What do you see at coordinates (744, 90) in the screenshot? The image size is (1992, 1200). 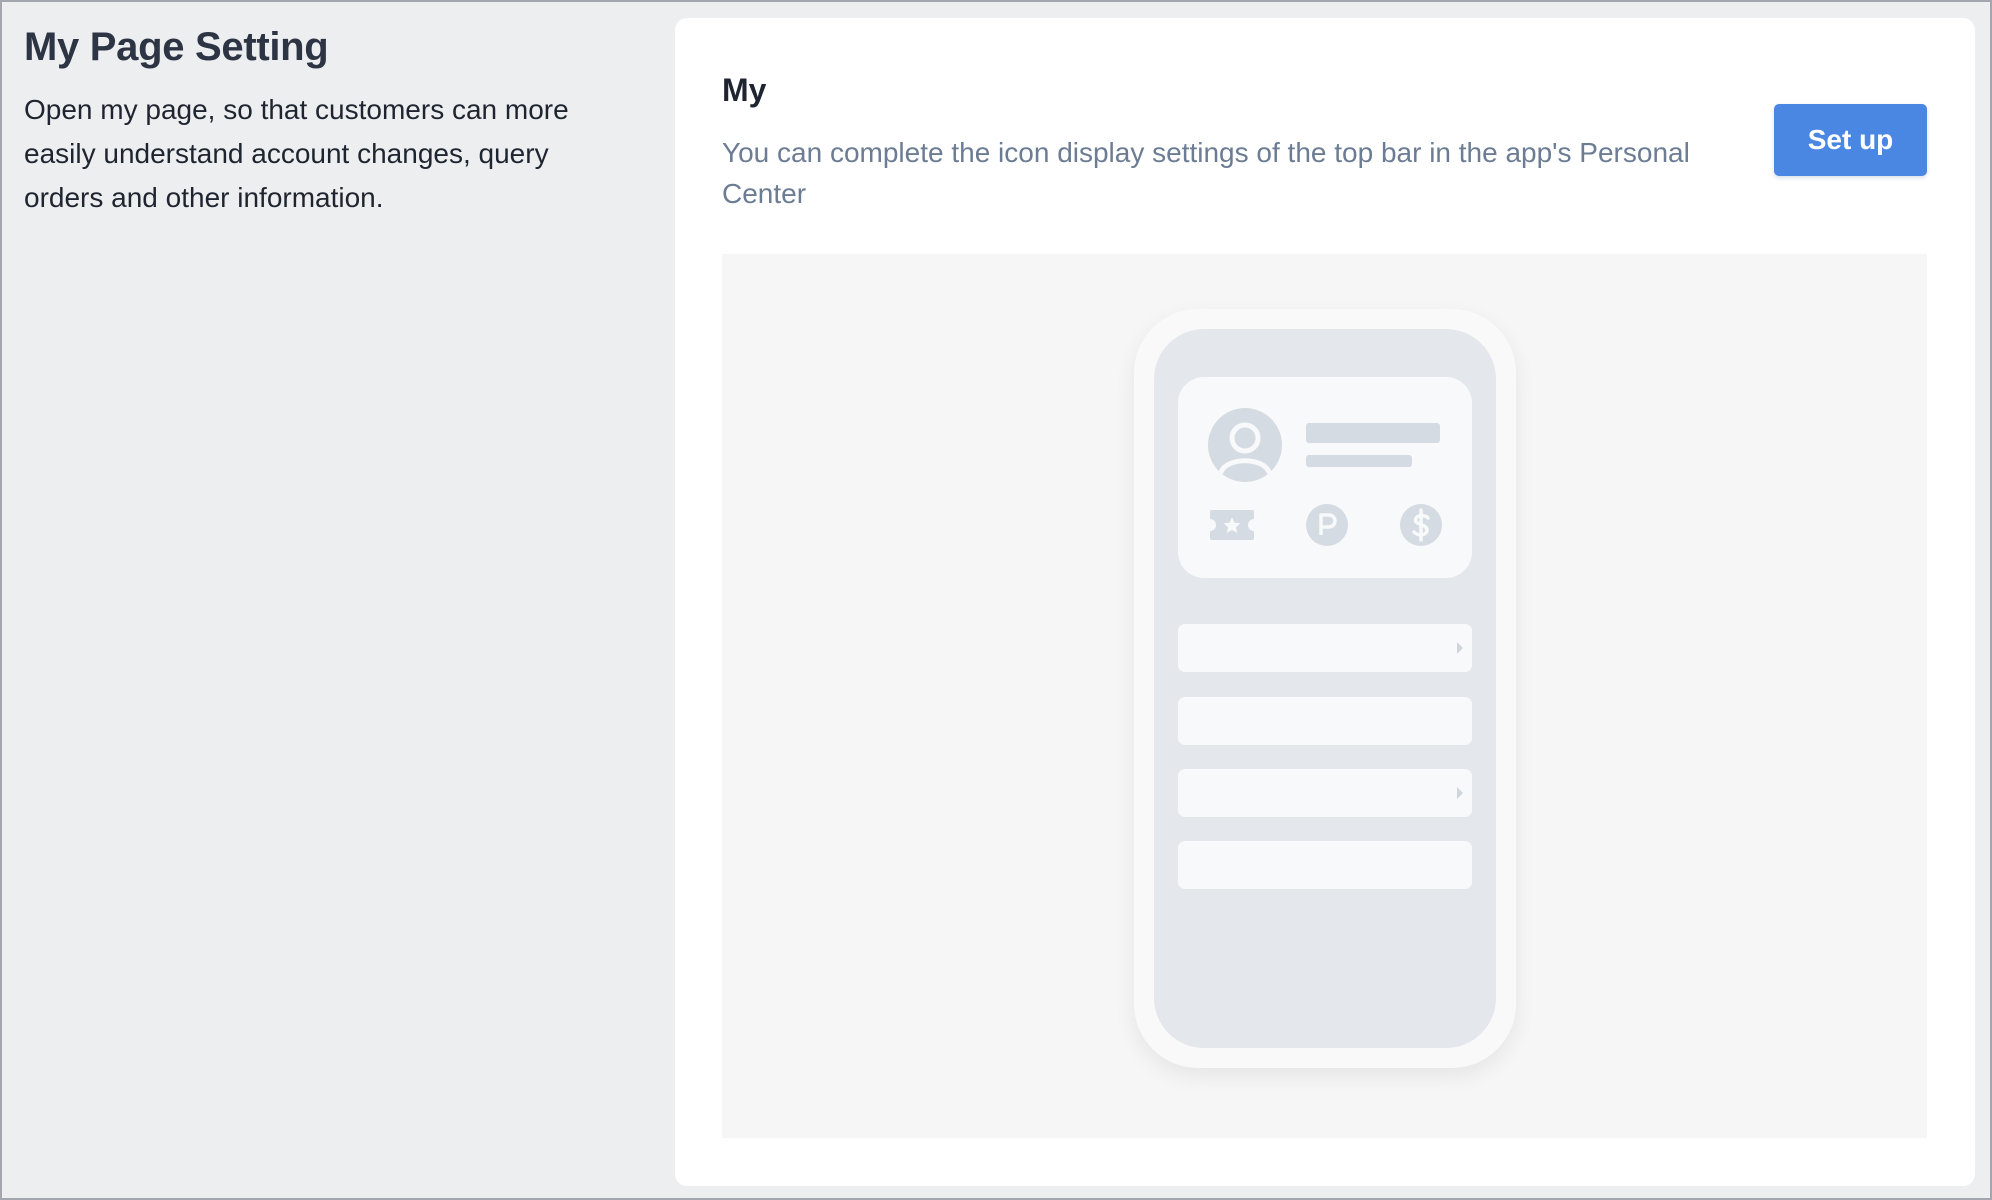 I see `card-title: My` at bounding box center [744, 90].